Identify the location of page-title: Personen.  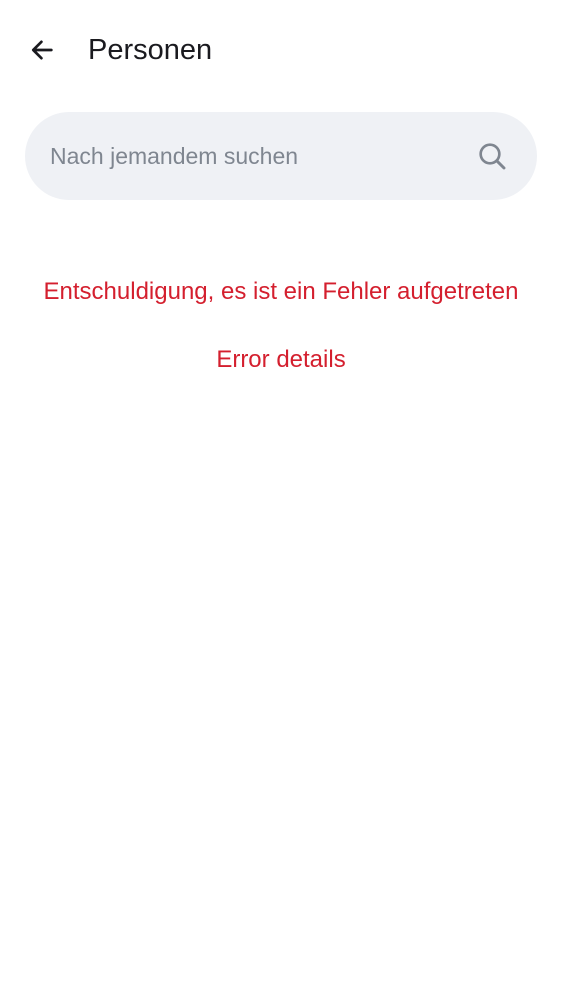
(150, 50).